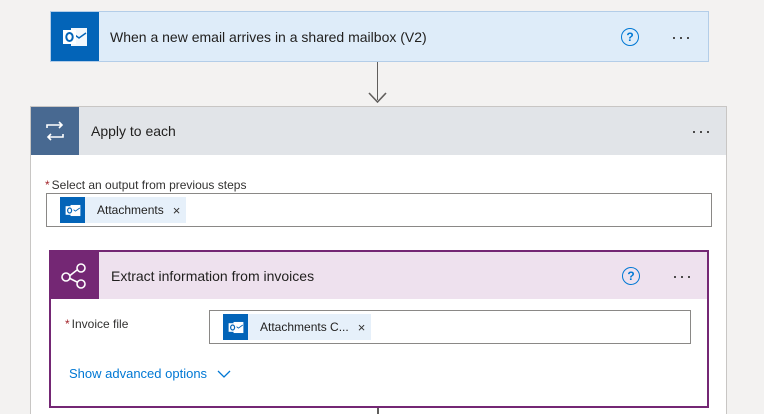 This screenshot has height=414, width=764. I want to click on attachments-content-token: Attachments C... ×, so click(297, 327).